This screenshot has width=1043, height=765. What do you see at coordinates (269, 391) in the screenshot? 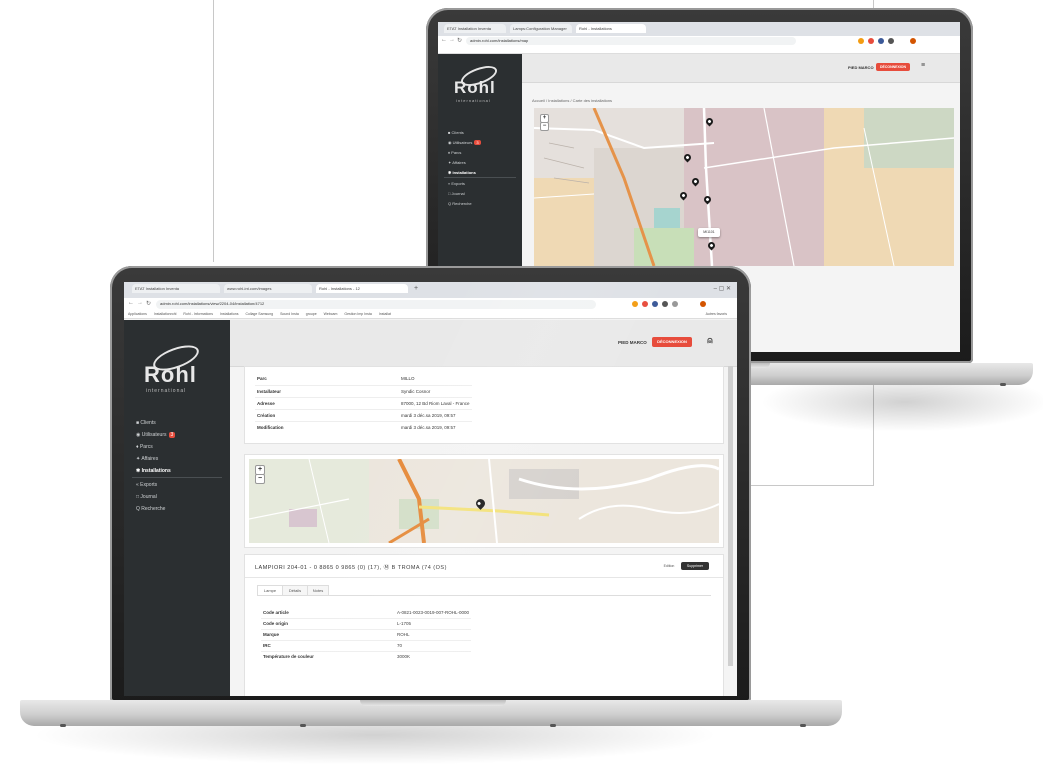
I see `info-key: Installateur` at bounding box center [269, 391].